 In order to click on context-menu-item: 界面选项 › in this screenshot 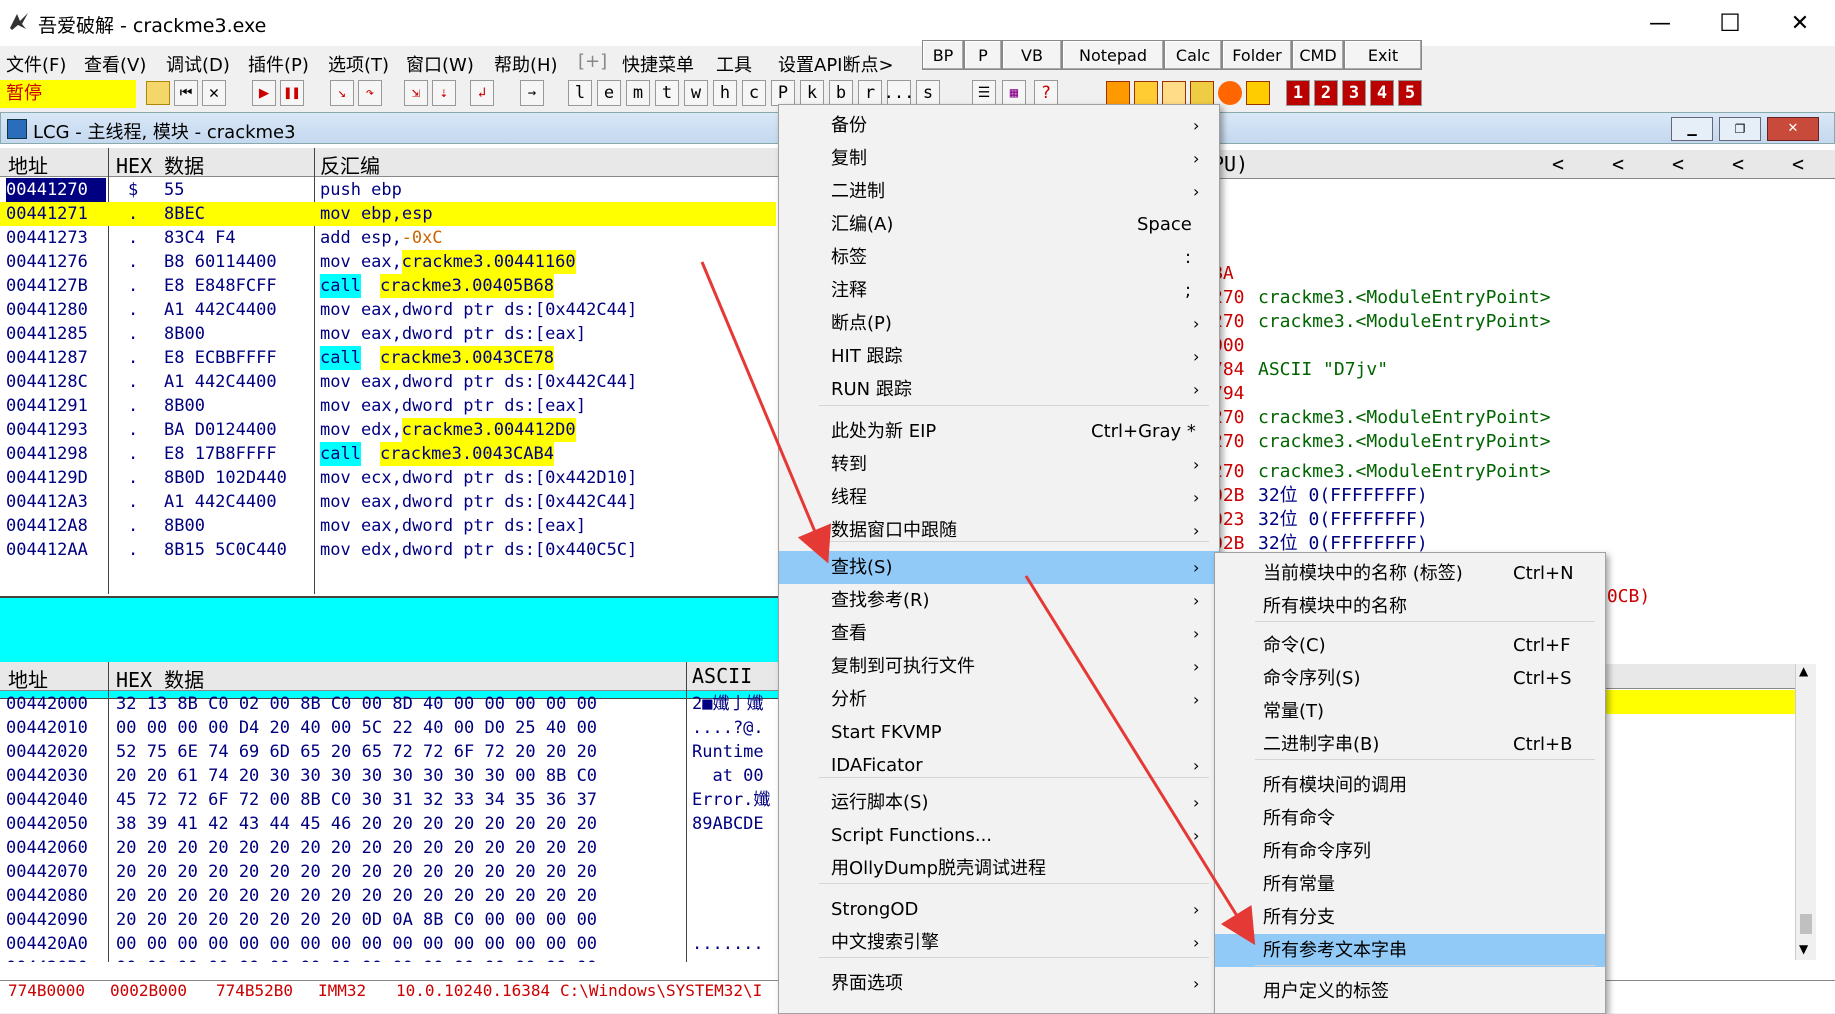, I will do `click(999, 983)`.